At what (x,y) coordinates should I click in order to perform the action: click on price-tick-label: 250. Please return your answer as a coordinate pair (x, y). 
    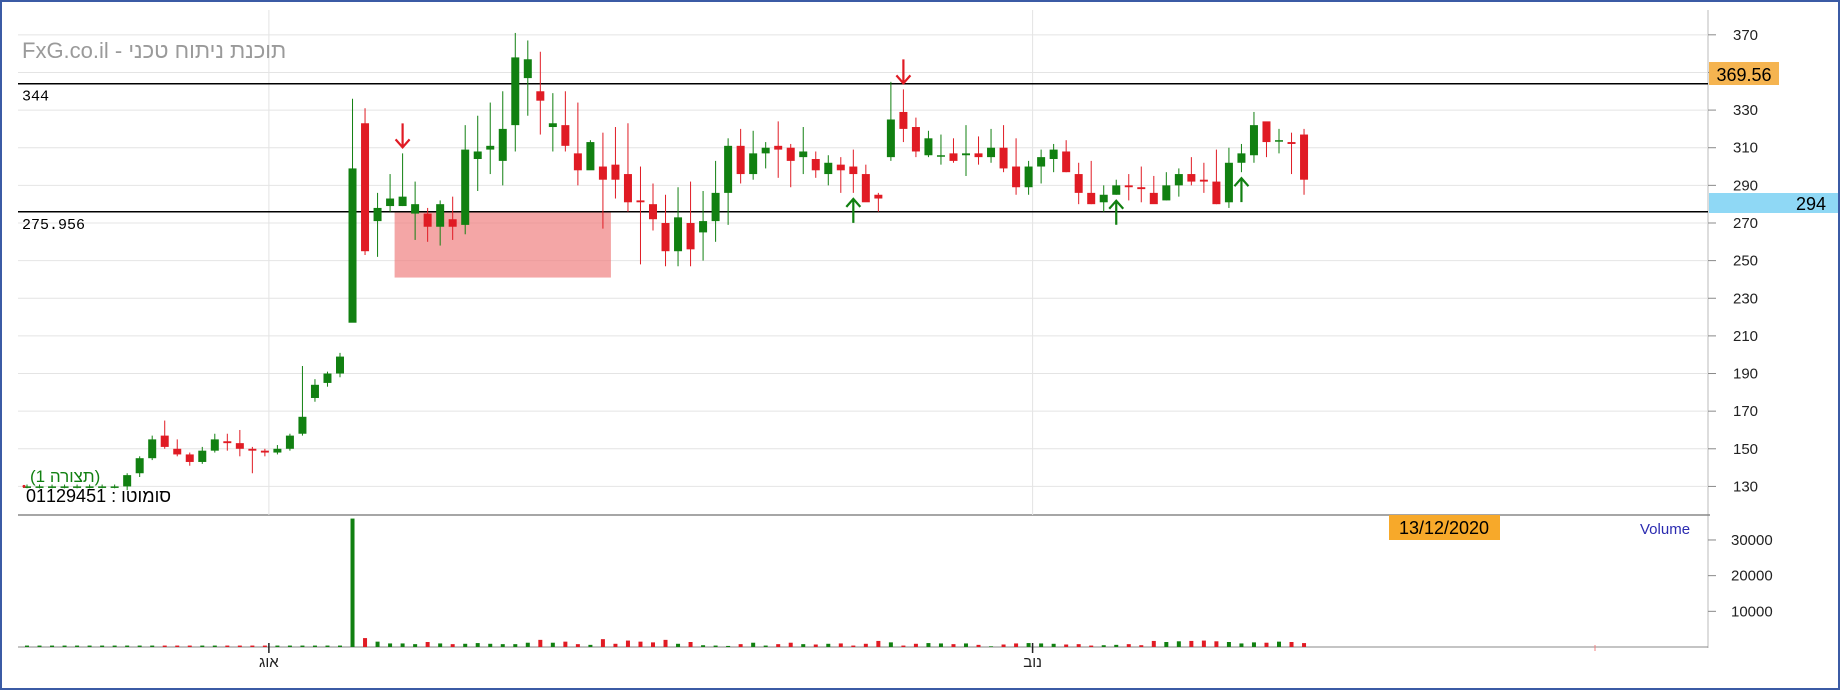
    Looking at the image, I should click on (1745, 261).